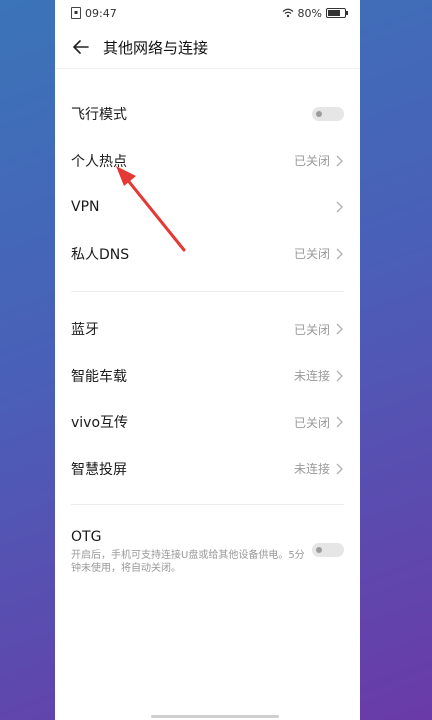 The height and width of the screenshot is (720, 432). I want to click on wifi-icon, so click(287, 13).